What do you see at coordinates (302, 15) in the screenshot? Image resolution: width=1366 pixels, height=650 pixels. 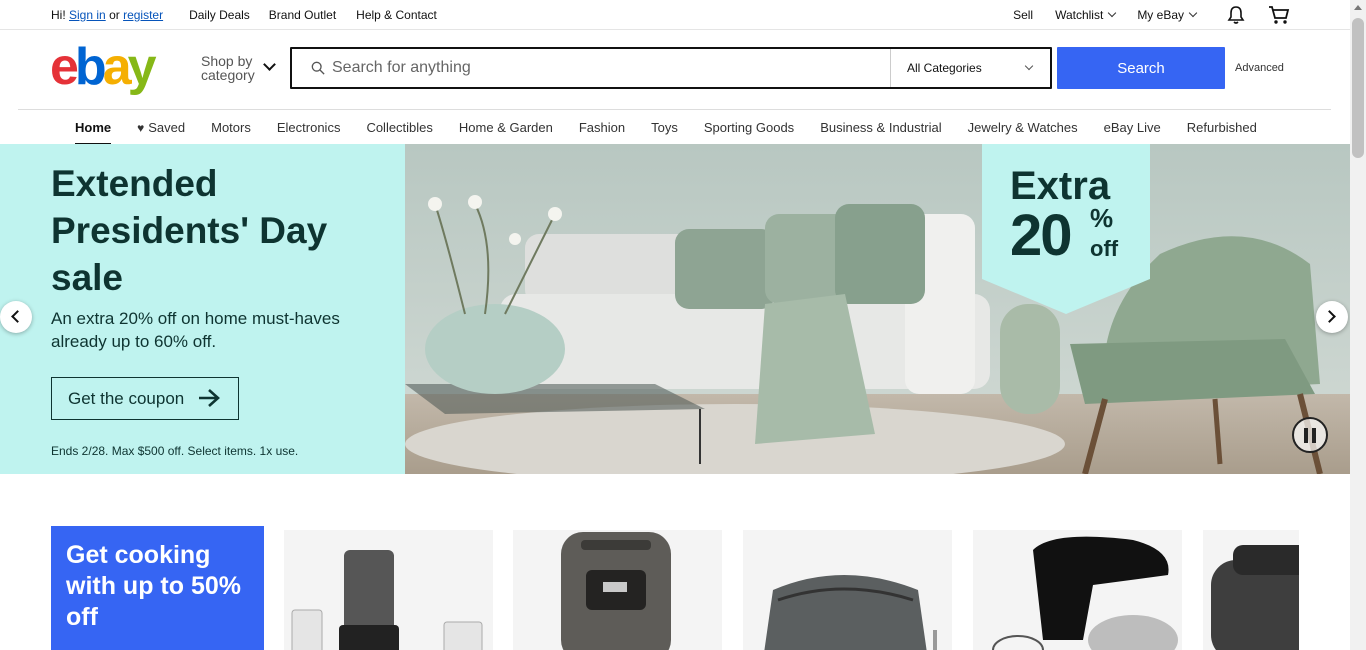 I see `brand-outlet-link: Brand Outlet` at bounding box center [302, 15].